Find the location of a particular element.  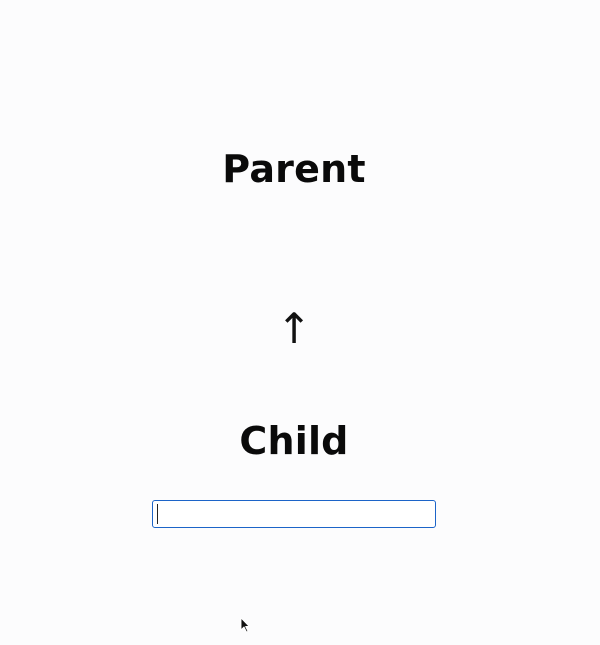

text-caret is located at coordinates (157, 514).